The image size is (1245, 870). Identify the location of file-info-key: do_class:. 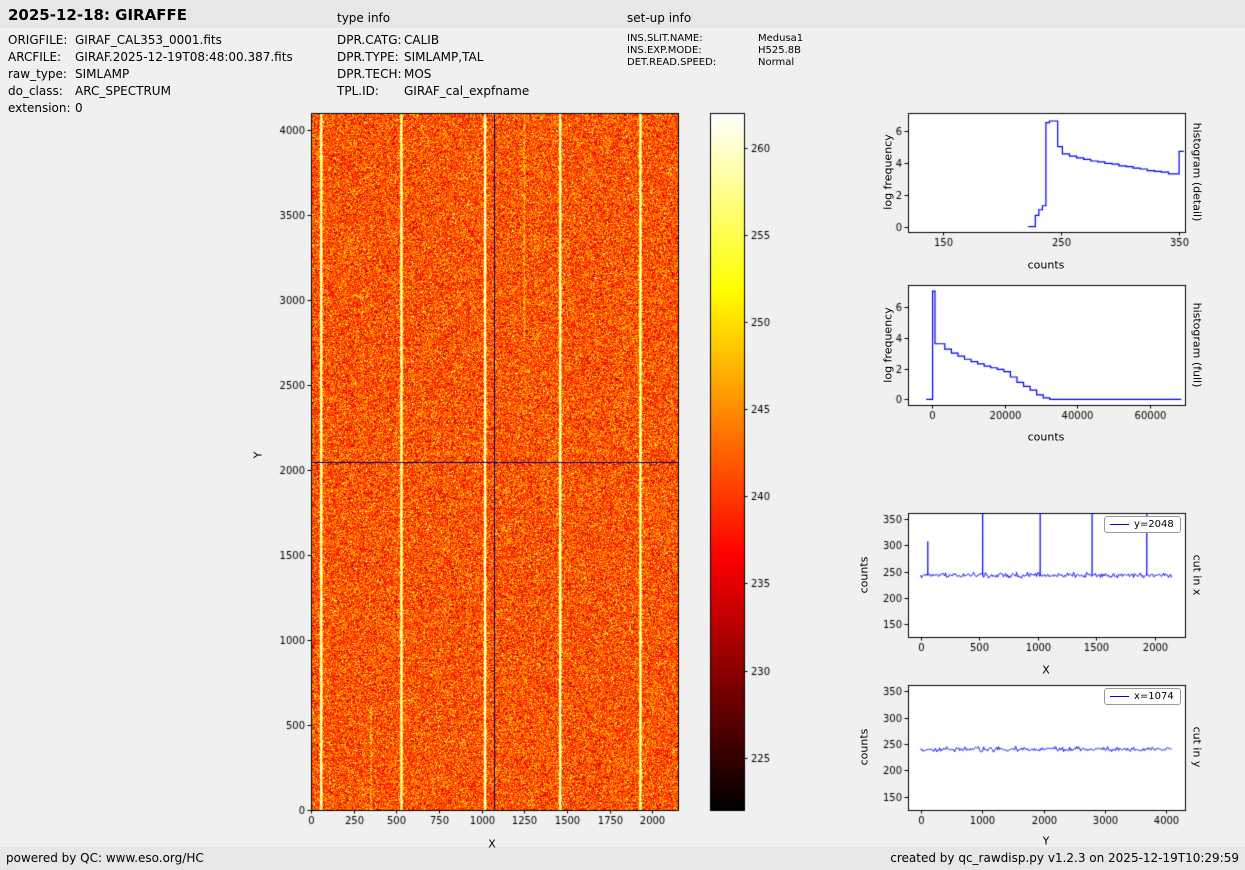
(35, 91).